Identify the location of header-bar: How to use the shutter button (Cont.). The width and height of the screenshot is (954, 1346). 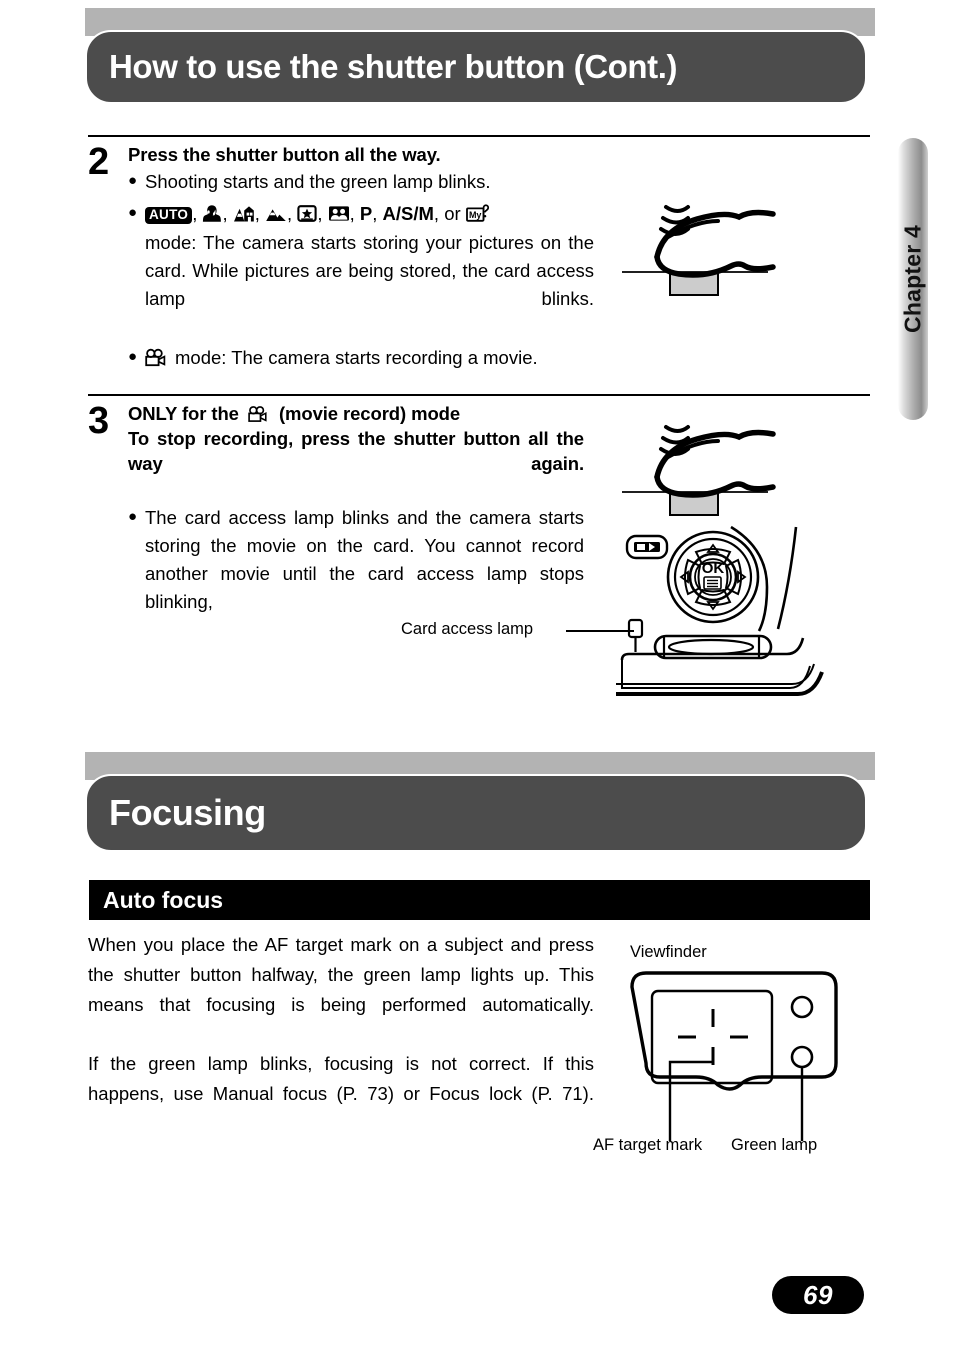
(476, 67).